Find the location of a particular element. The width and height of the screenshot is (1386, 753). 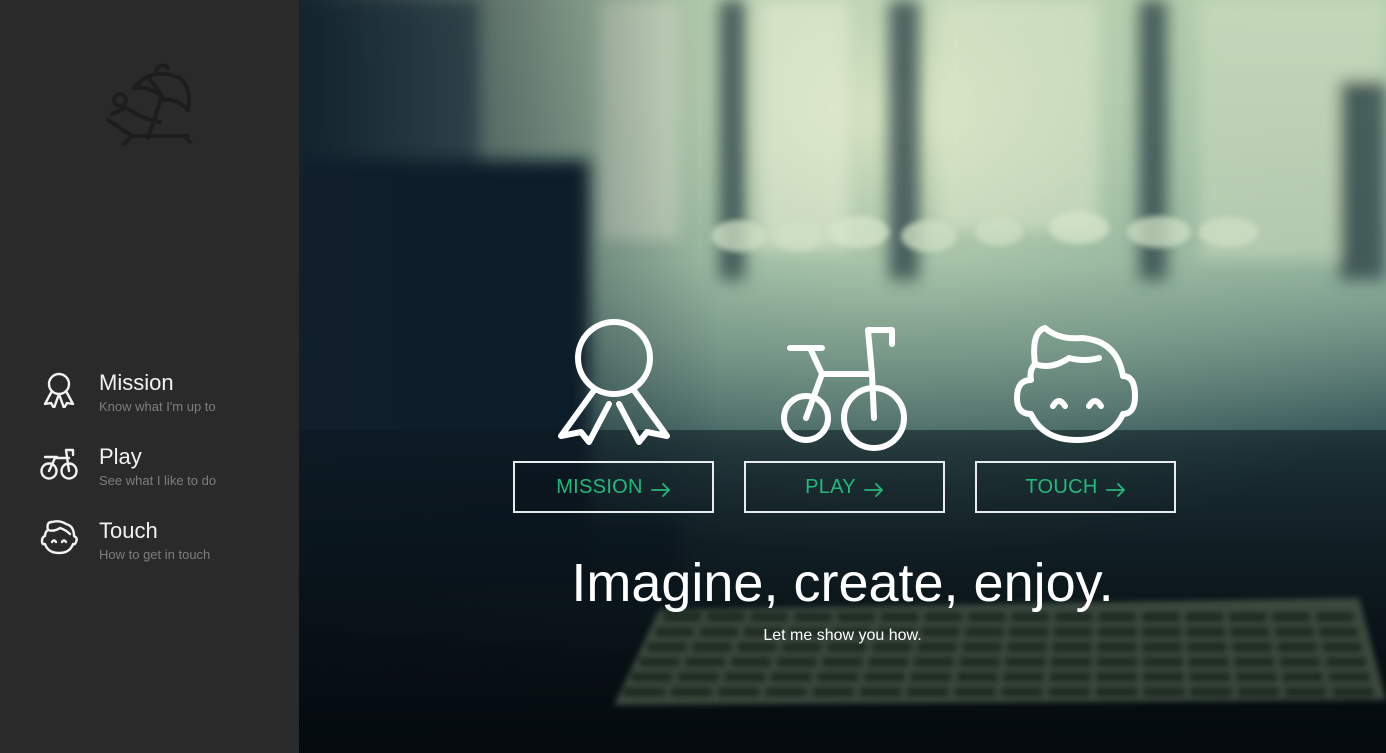

mission-button: MISSION is located at coordinates (613, 487).